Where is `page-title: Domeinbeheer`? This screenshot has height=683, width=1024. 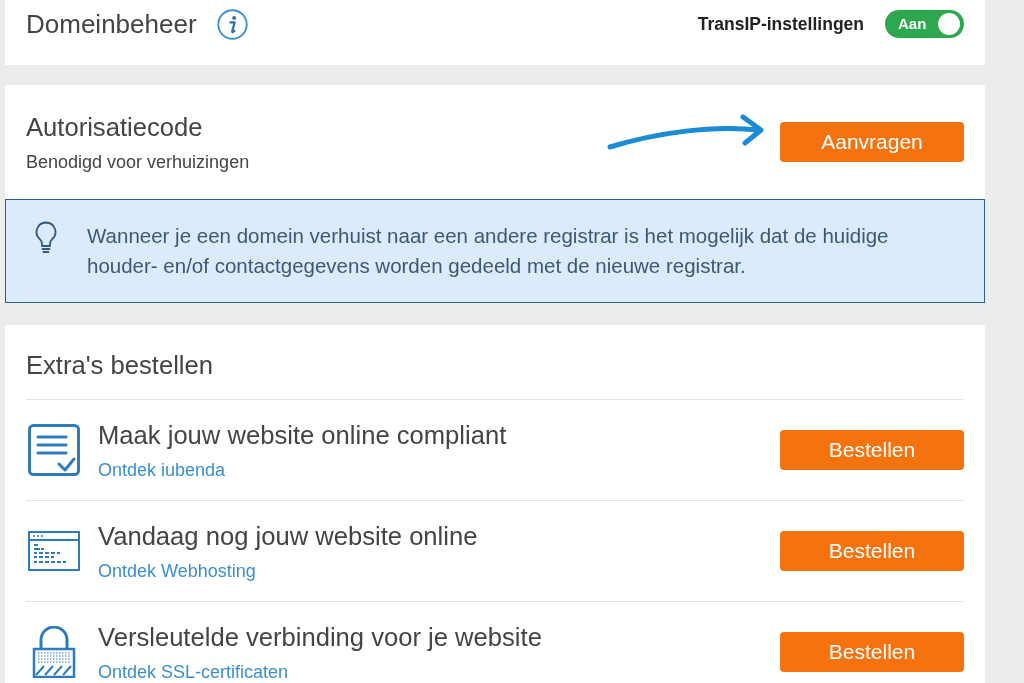
page-title: Domeinbeheer is located at coordinates (111, 24).